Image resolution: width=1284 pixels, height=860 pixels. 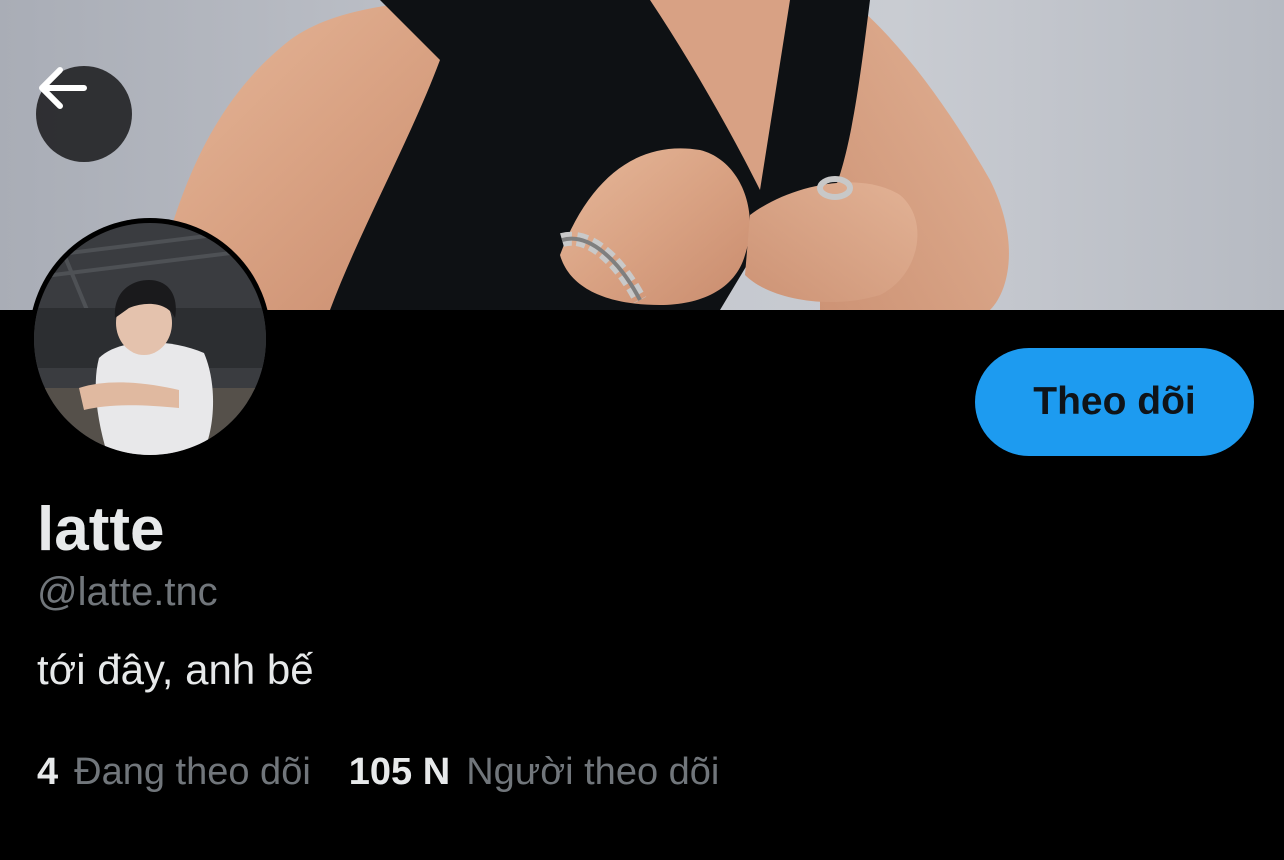 What do you see at coordinates (192, 772) in the screenshot?
I see `following-label: Đang theo dõi` at bounding box center [192, 772].